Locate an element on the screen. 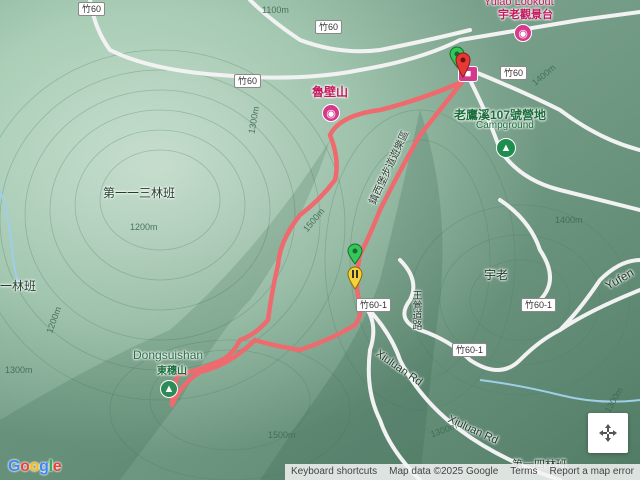 The height and width of the screenshot is (480, 640). fullscreen-button is located at coordinates (608, 433).